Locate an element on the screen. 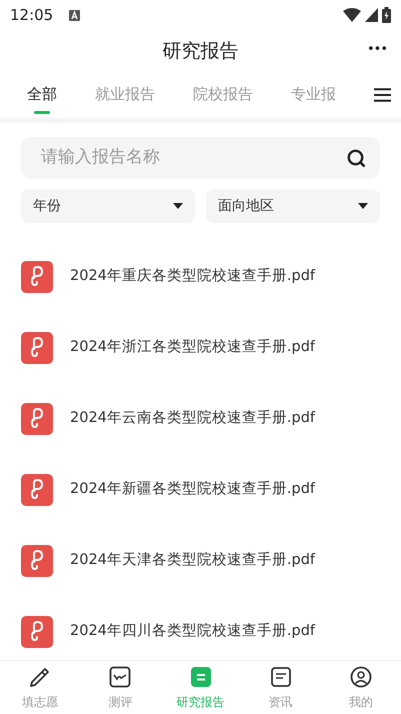 This screenshot has height=714, width=401. battery-icon is located at coordinates (386, 15).